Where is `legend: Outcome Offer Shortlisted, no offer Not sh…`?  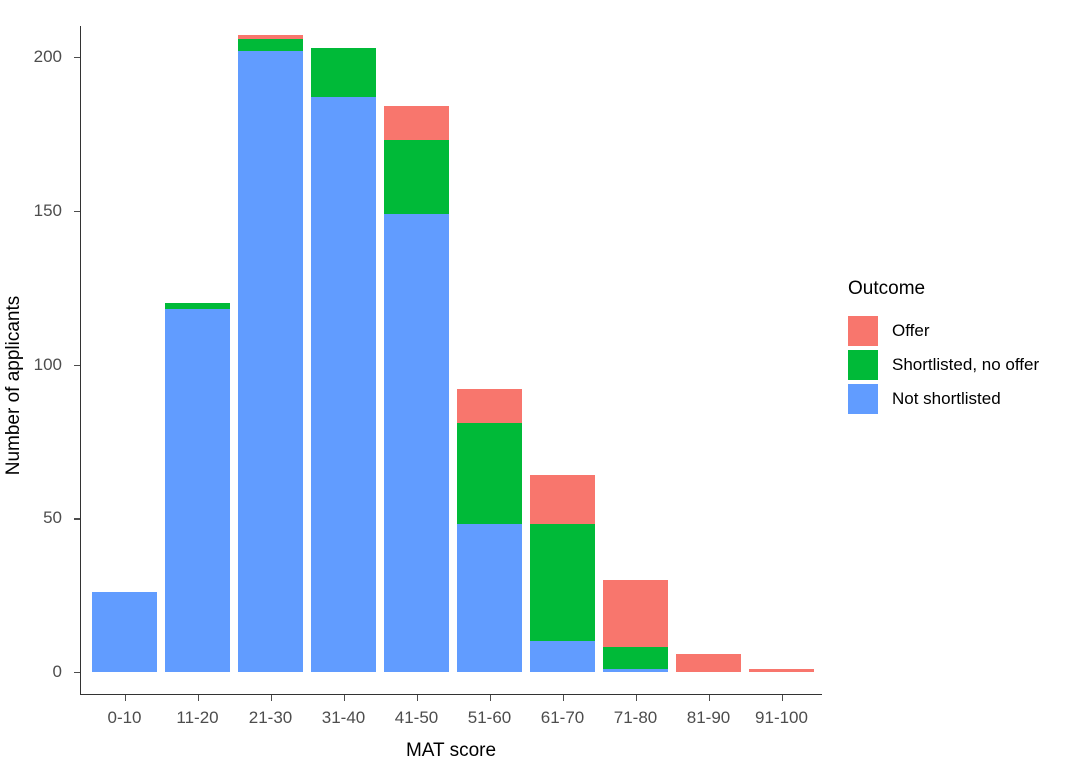
legend: Outcome Offer Shortlisted, no offer Not sh… is located at coordinates (953, 347).